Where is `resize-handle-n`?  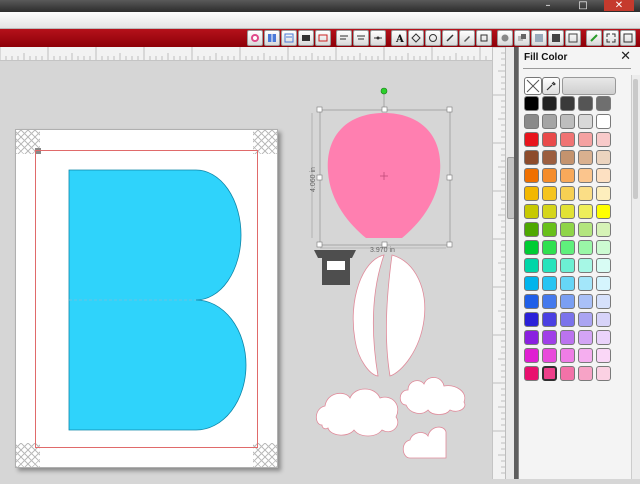 resize-handle-n is located at coordinates (384, 109).